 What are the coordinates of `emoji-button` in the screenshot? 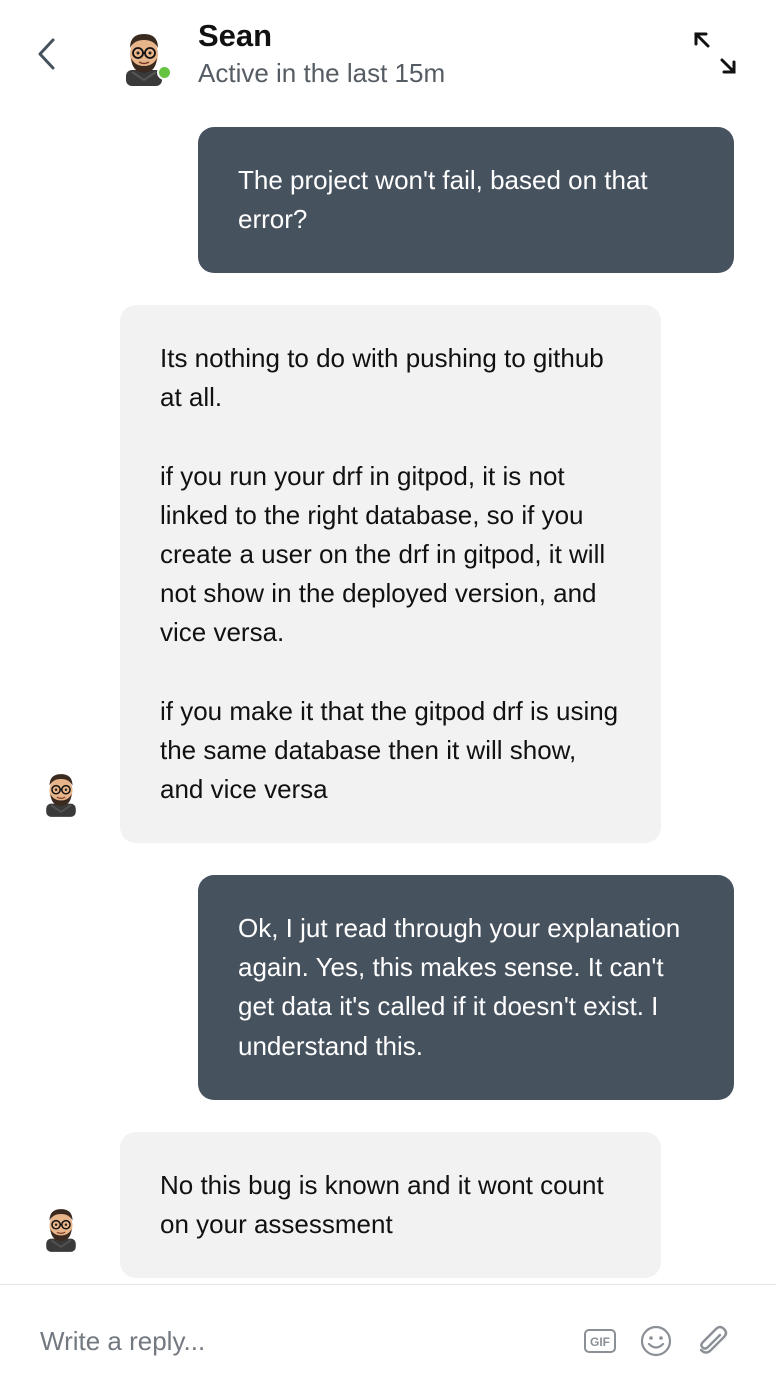 It's located at (656, 1341).